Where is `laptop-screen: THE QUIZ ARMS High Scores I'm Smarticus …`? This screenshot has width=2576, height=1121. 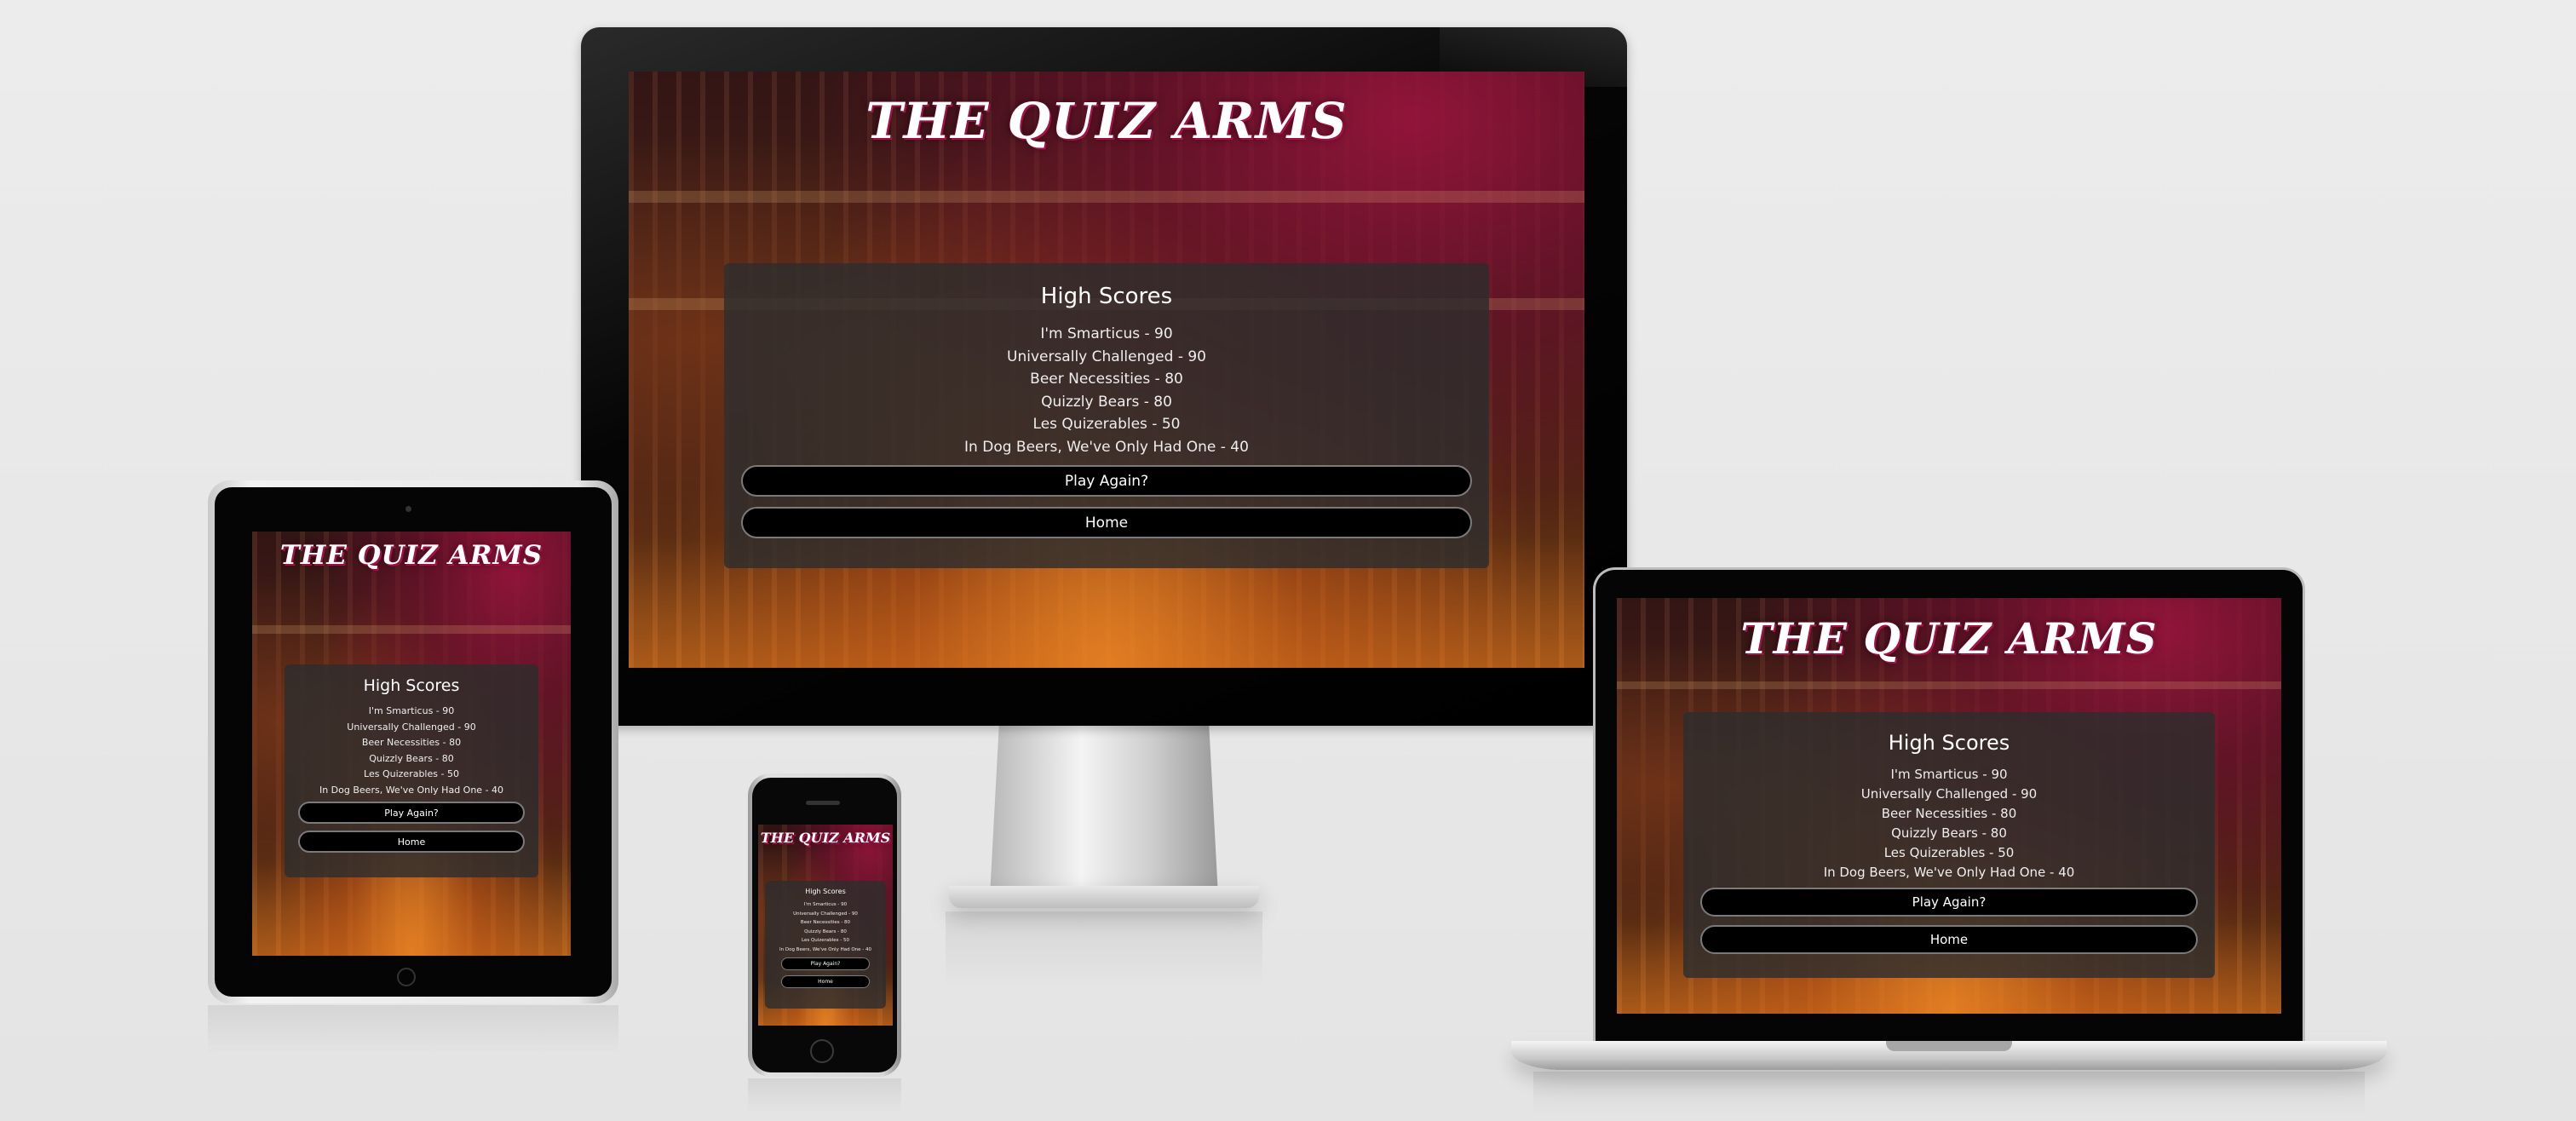 laptop-screen: THE QUIZ ARMS High Scores I'm Smarticus … is located at coordinates (1949, 806).